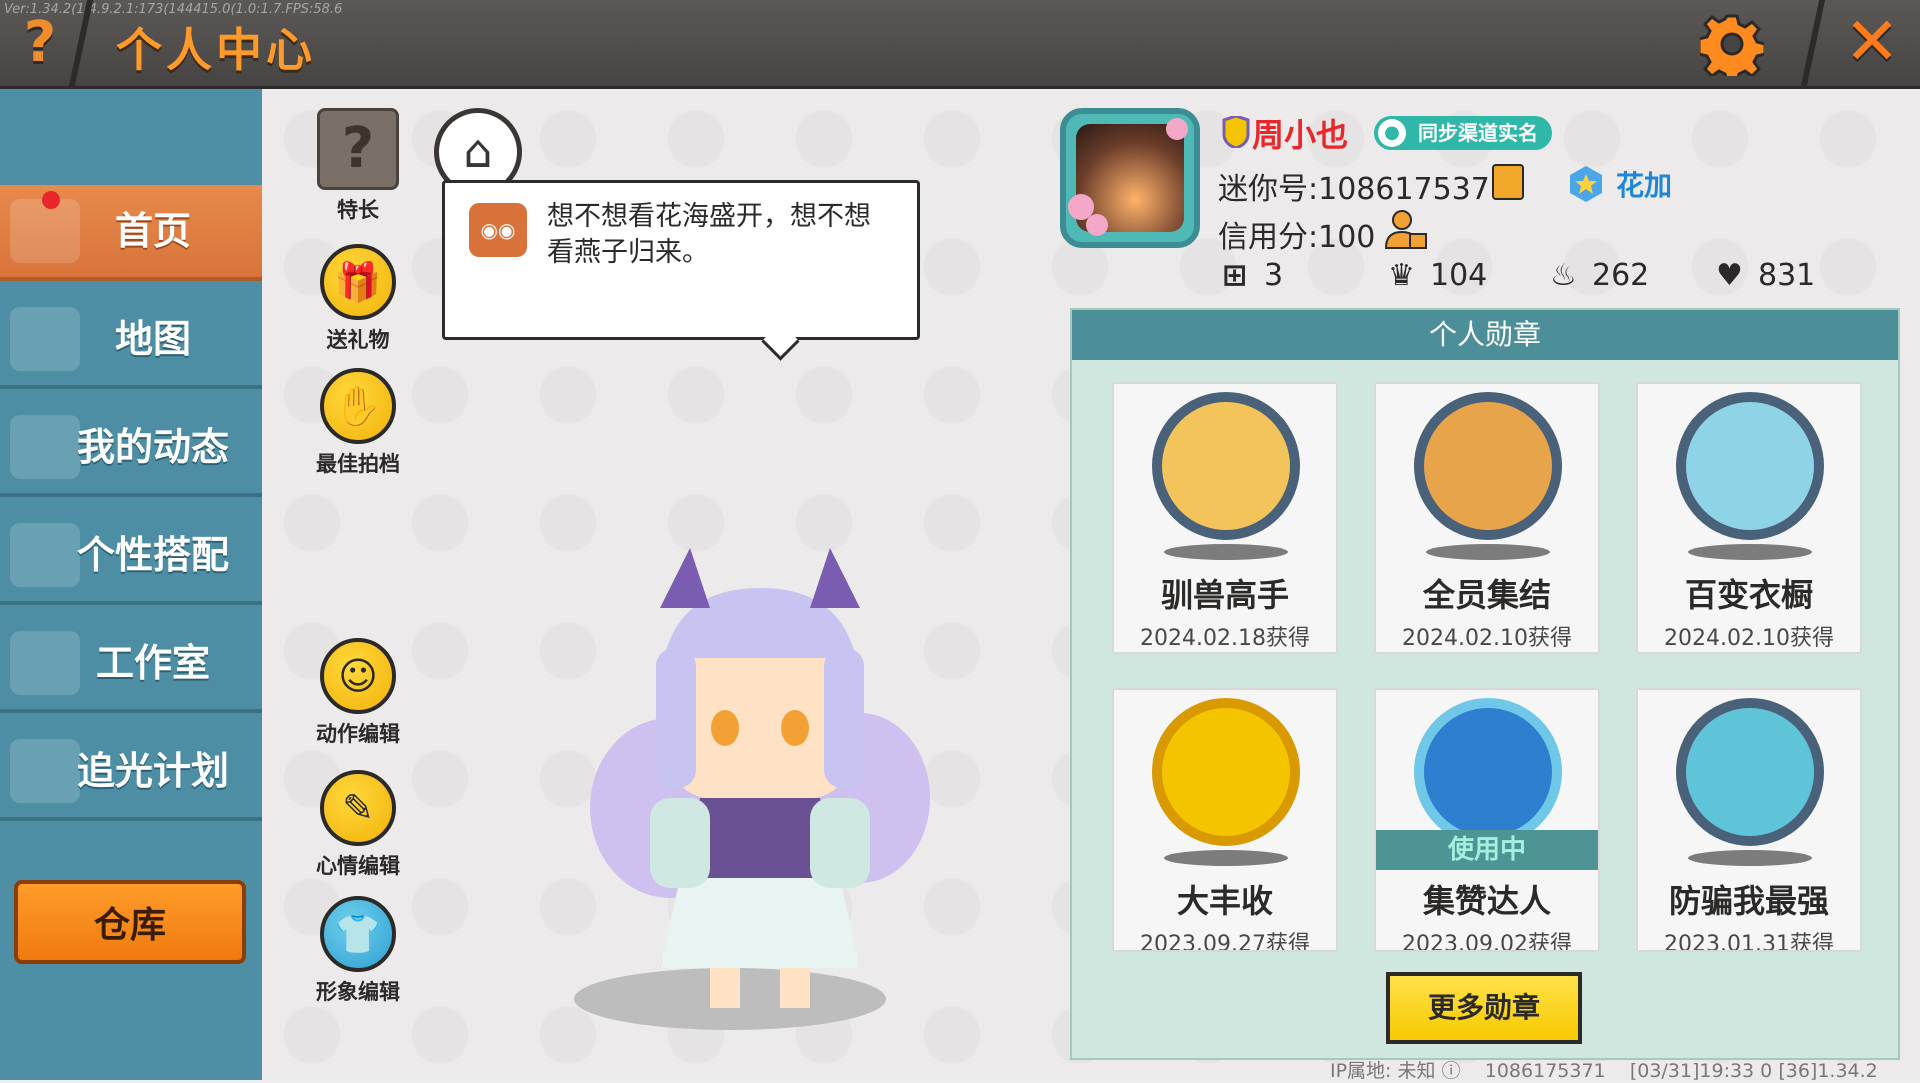 Image resolution: width=1920 pixels, height=1083 pixels. Describe the element at coordinates (1406, 229) in the screenshot. I see `credit-user-icon` at that location.